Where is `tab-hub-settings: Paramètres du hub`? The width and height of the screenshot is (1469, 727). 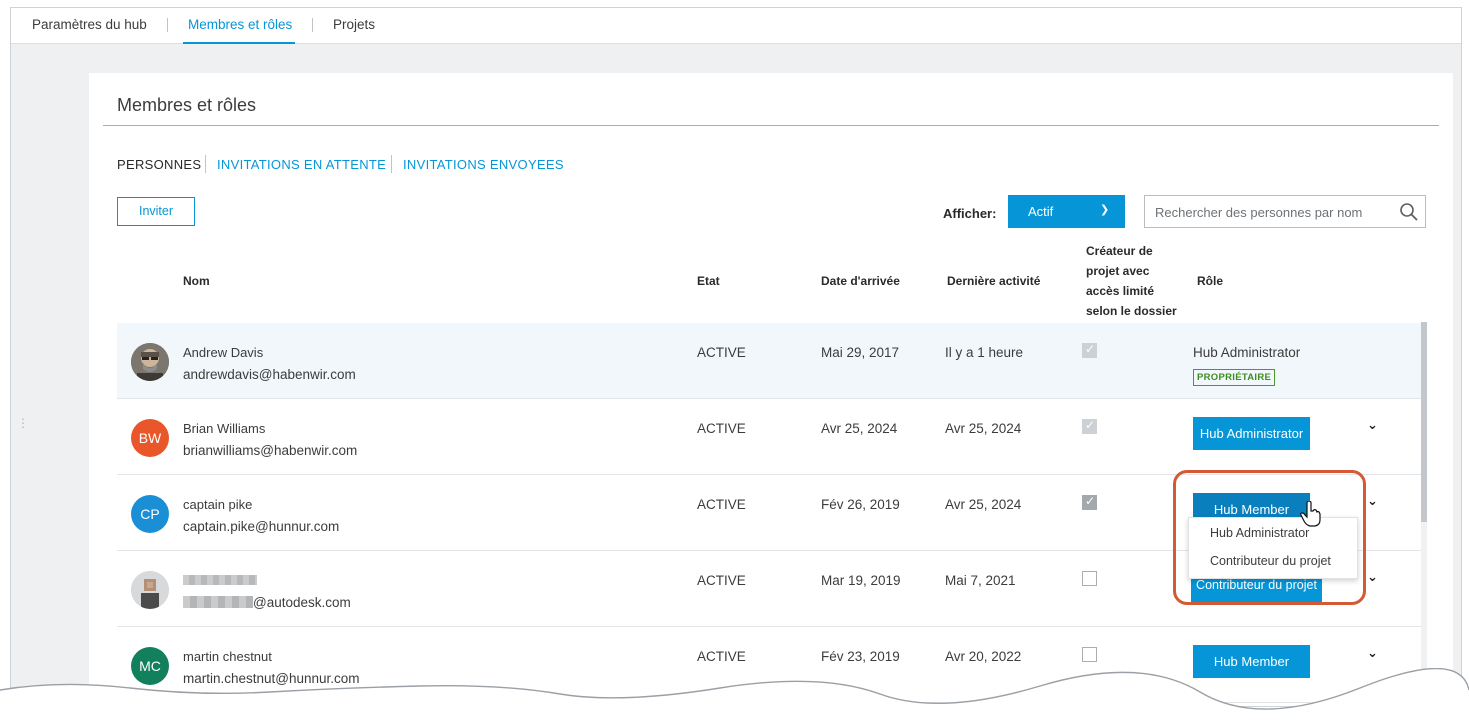 tab-hub-settings: Paramètres du hub is located at coordinates (89, 24).